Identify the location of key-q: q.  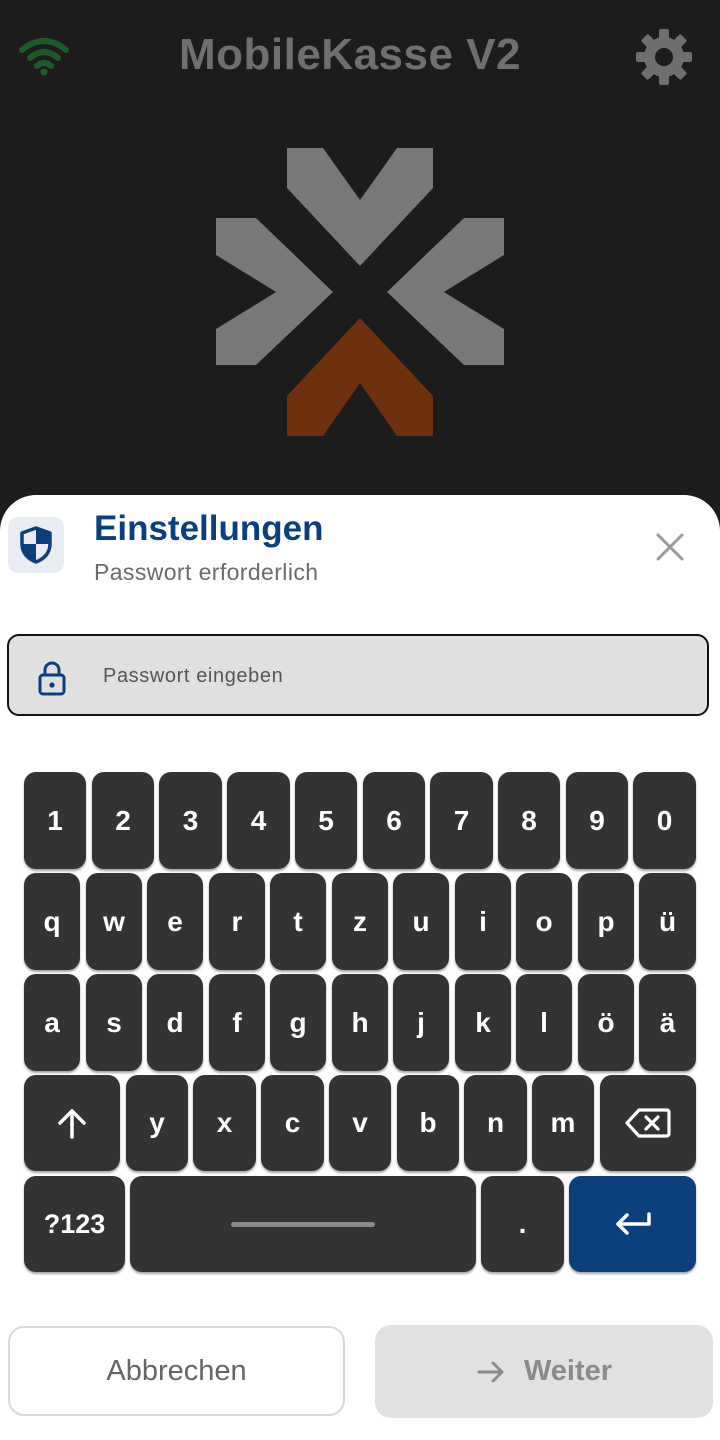
(52, 921).